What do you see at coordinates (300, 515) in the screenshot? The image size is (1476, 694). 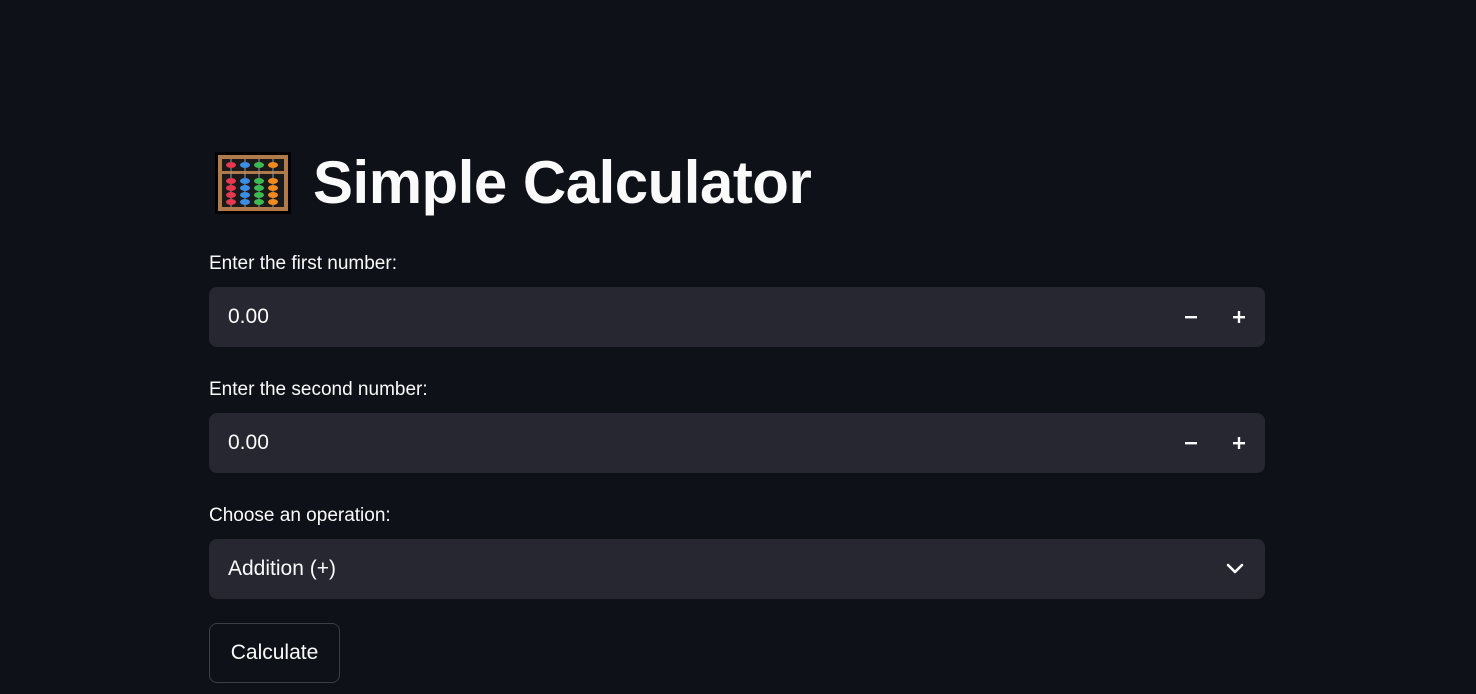 I see `operation-label: Choose an operation:` at bounding box center [300, 515].